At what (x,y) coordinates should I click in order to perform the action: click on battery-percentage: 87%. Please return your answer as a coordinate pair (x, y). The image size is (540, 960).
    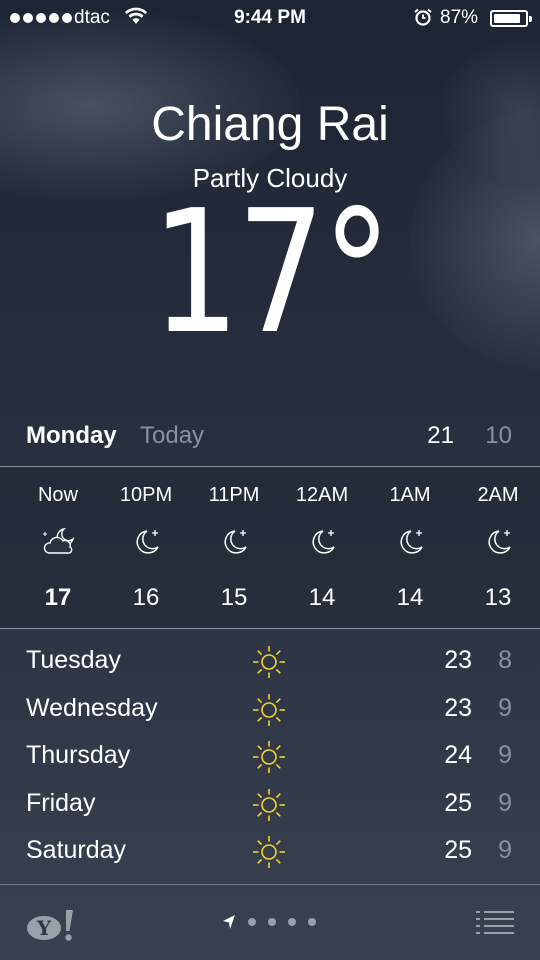
    Looking at the image, I should click on (459, 17).